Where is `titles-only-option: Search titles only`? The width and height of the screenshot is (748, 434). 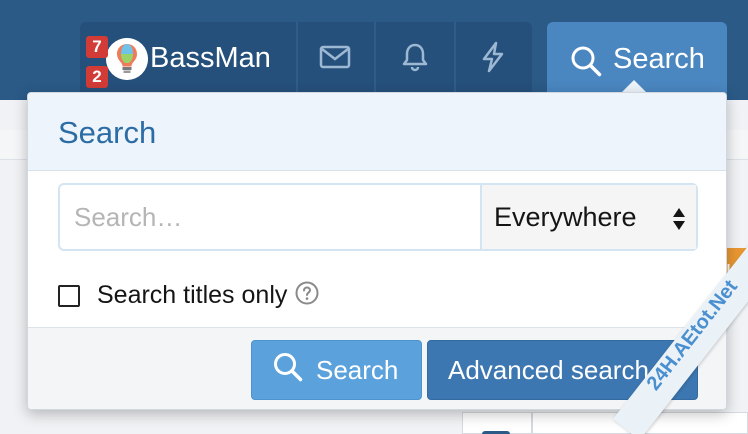 titles-only-option: Search titles only is located at coordinates (188, 295).